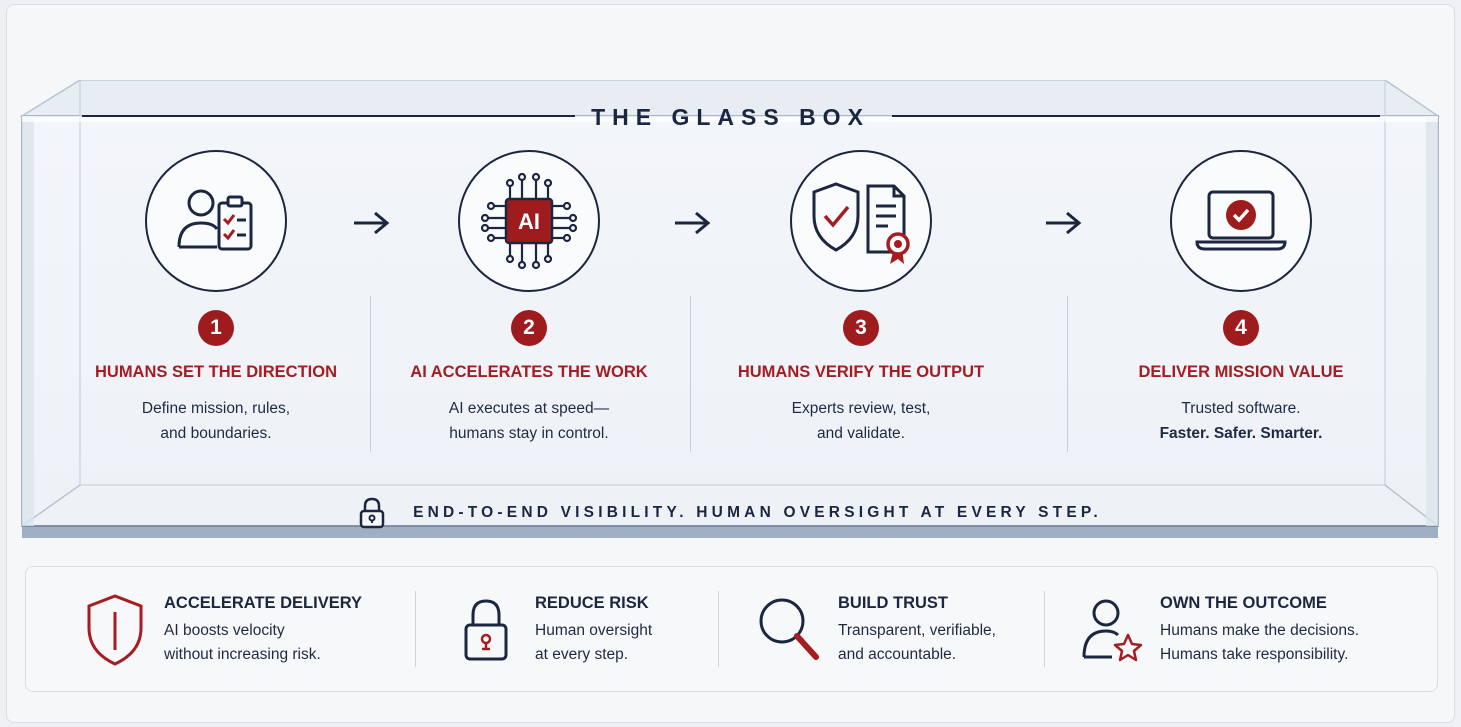 Image resolution: width=1461 pixels, height=727 pixels. I want to click on benefit-description-line: AI boosts velocity, so click(224, 630).